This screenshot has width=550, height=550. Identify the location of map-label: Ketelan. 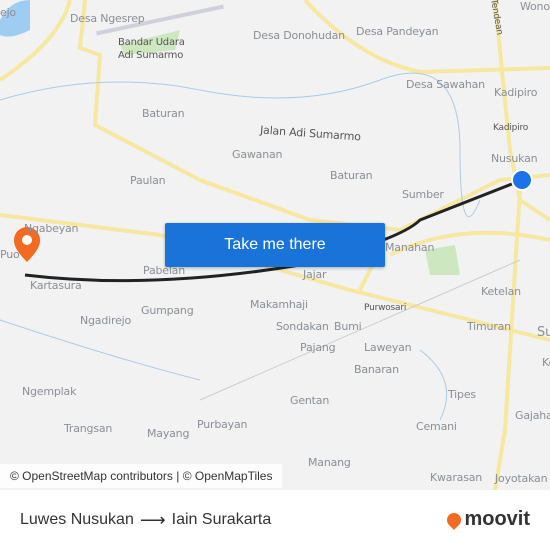
(501, 291).